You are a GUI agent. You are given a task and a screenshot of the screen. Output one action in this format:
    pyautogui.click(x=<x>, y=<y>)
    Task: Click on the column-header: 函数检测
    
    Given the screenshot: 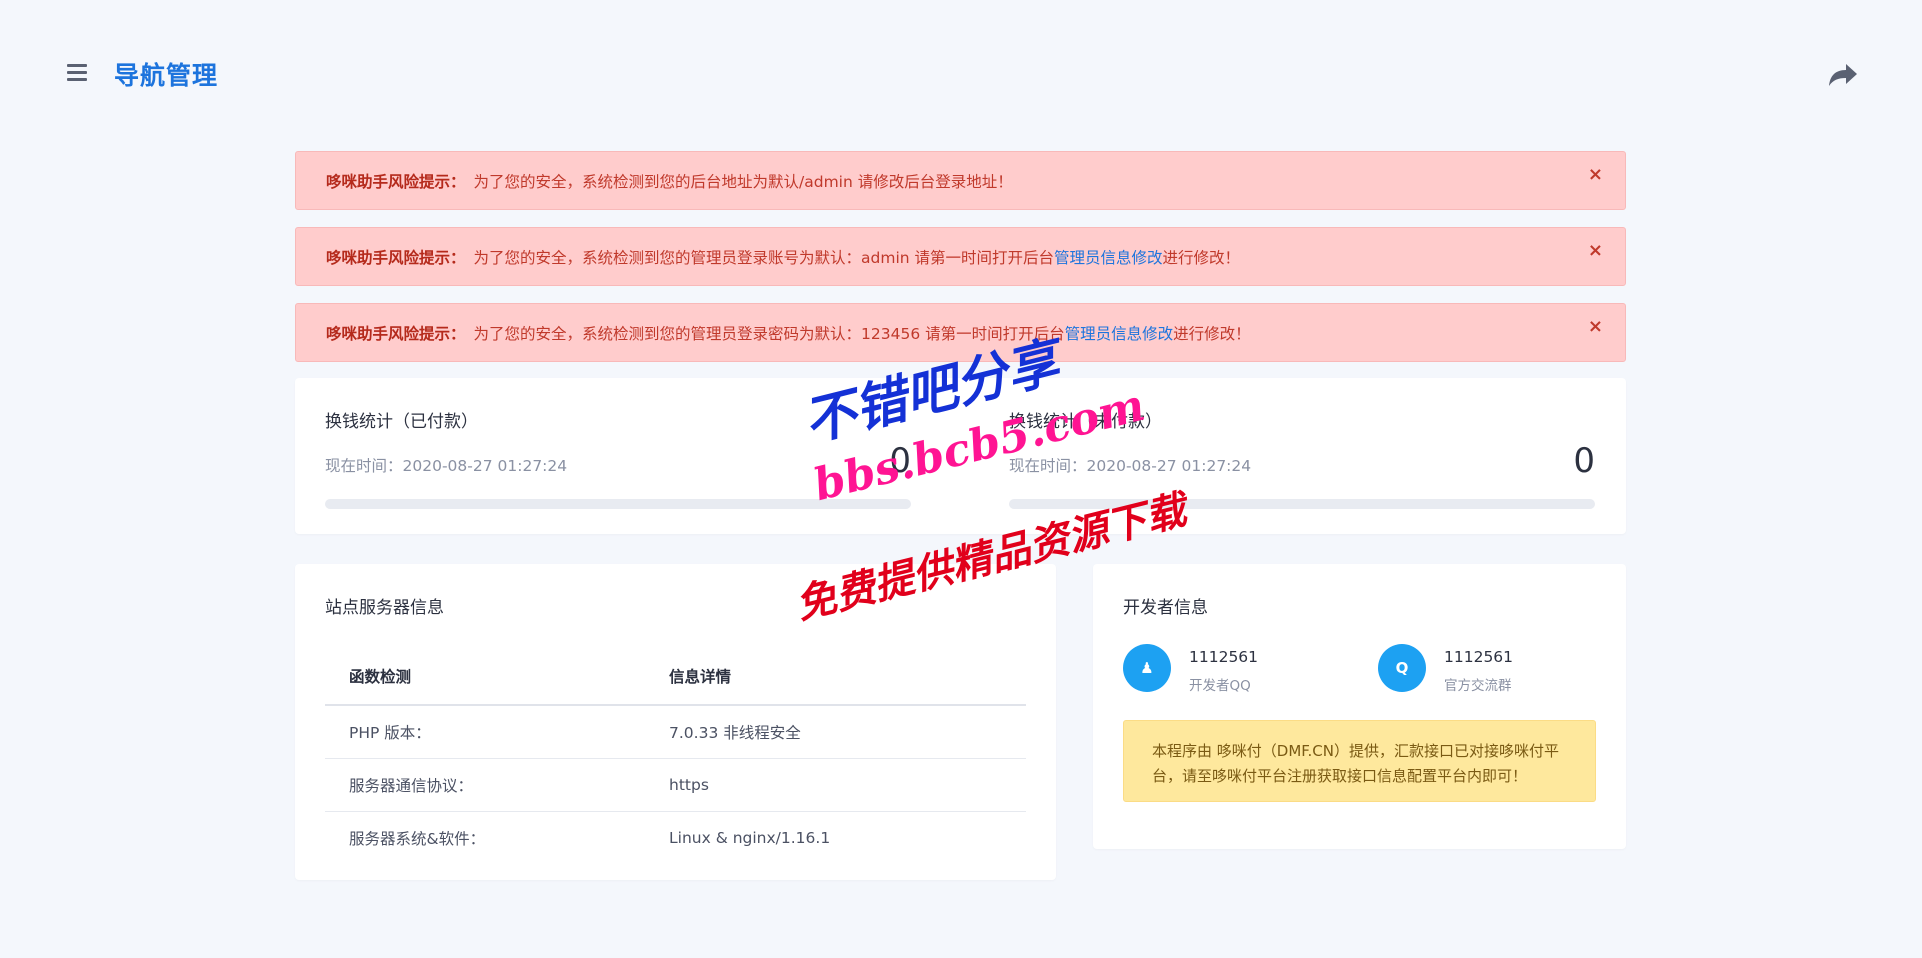 What is the action you would take?
    pyautogui.click(x=485, y=677)
    